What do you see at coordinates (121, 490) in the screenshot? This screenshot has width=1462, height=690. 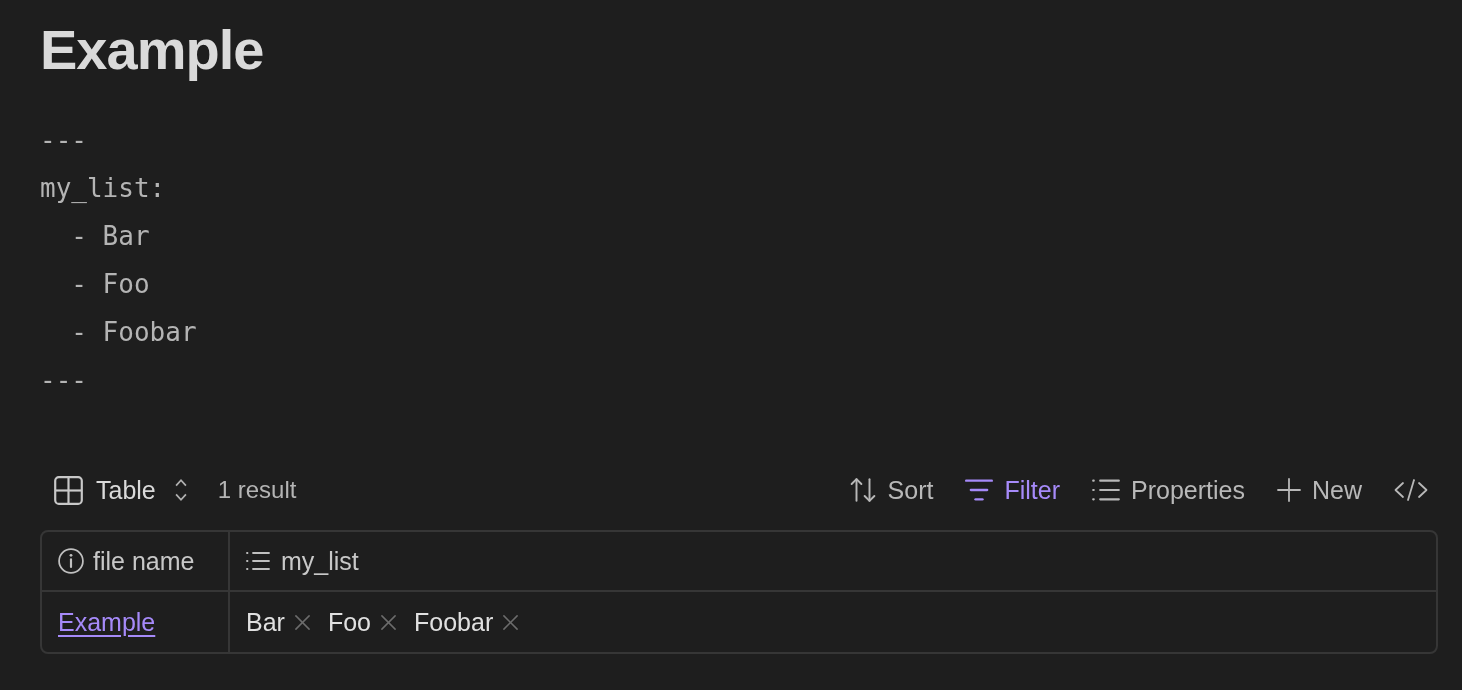 I see `view-button: Table` at bounding box center [121, 490].